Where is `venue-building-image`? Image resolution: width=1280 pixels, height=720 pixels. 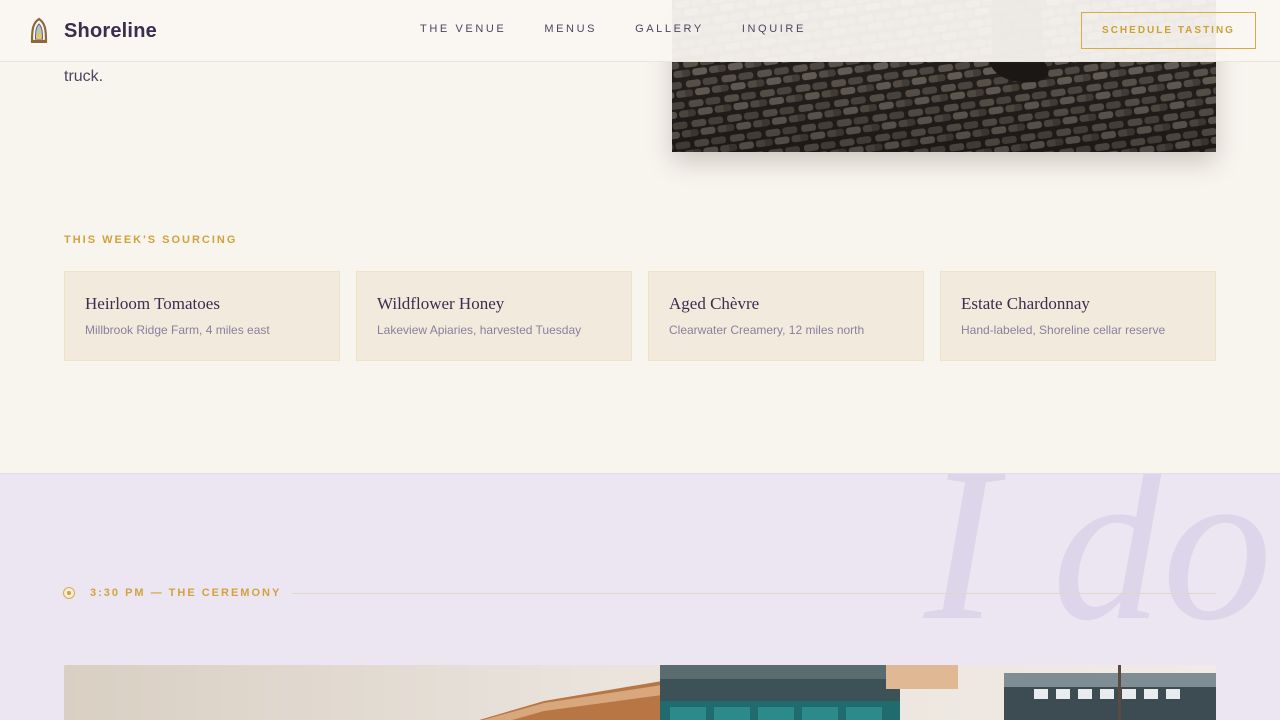 venue-building-image is located at coordinates (640, 692).